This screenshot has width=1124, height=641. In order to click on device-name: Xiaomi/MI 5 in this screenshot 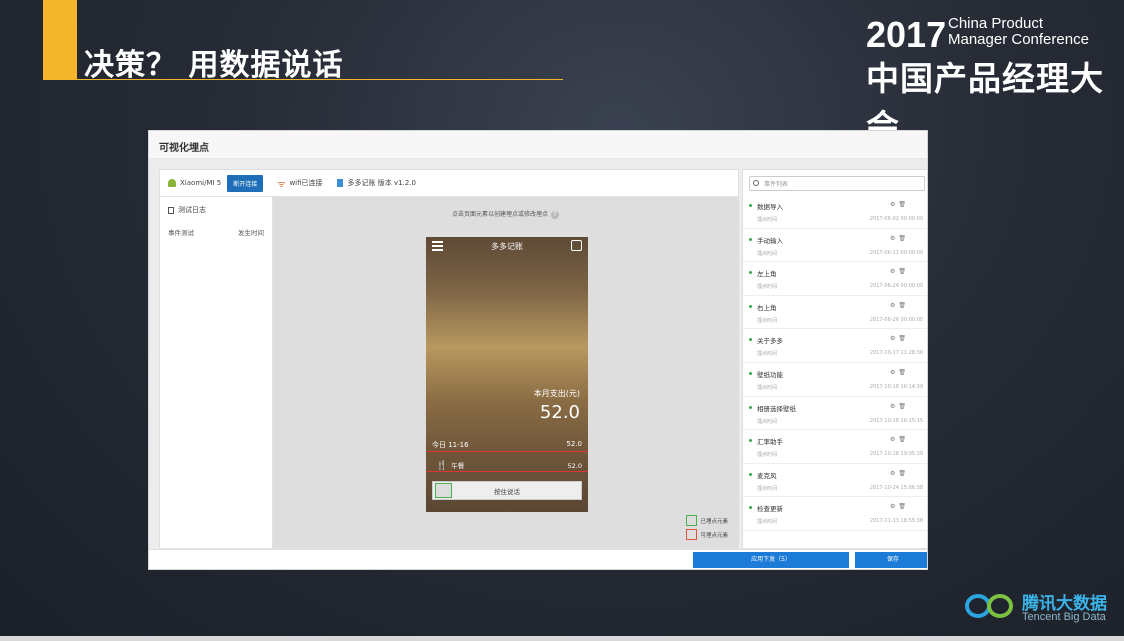, I will do `click(201, 183)`.